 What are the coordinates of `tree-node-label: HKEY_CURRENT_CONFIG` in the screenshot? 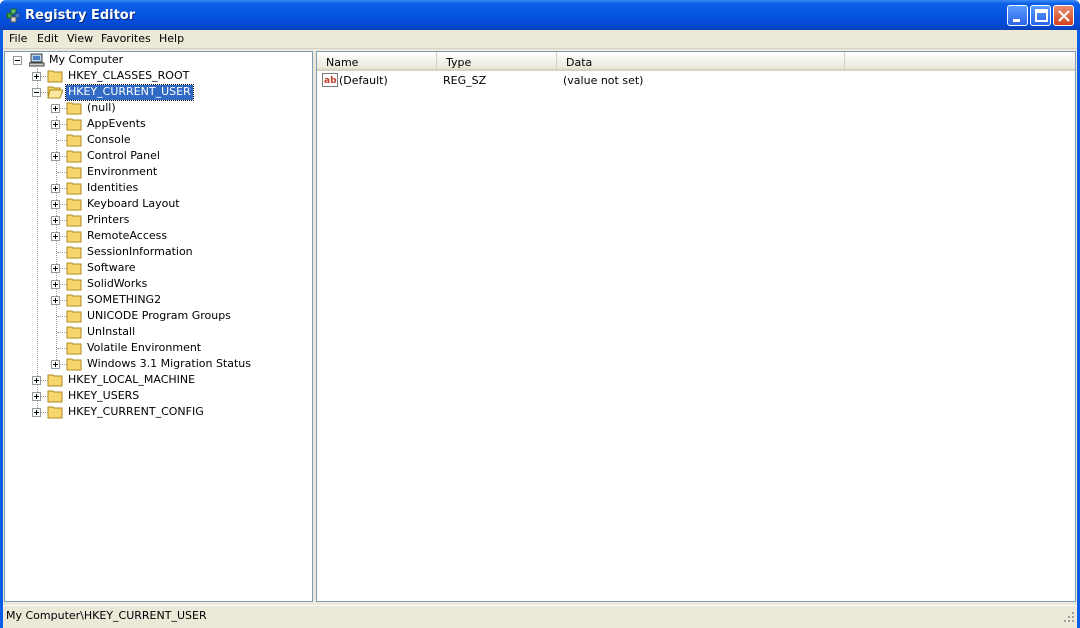 It's located at (136, 411).